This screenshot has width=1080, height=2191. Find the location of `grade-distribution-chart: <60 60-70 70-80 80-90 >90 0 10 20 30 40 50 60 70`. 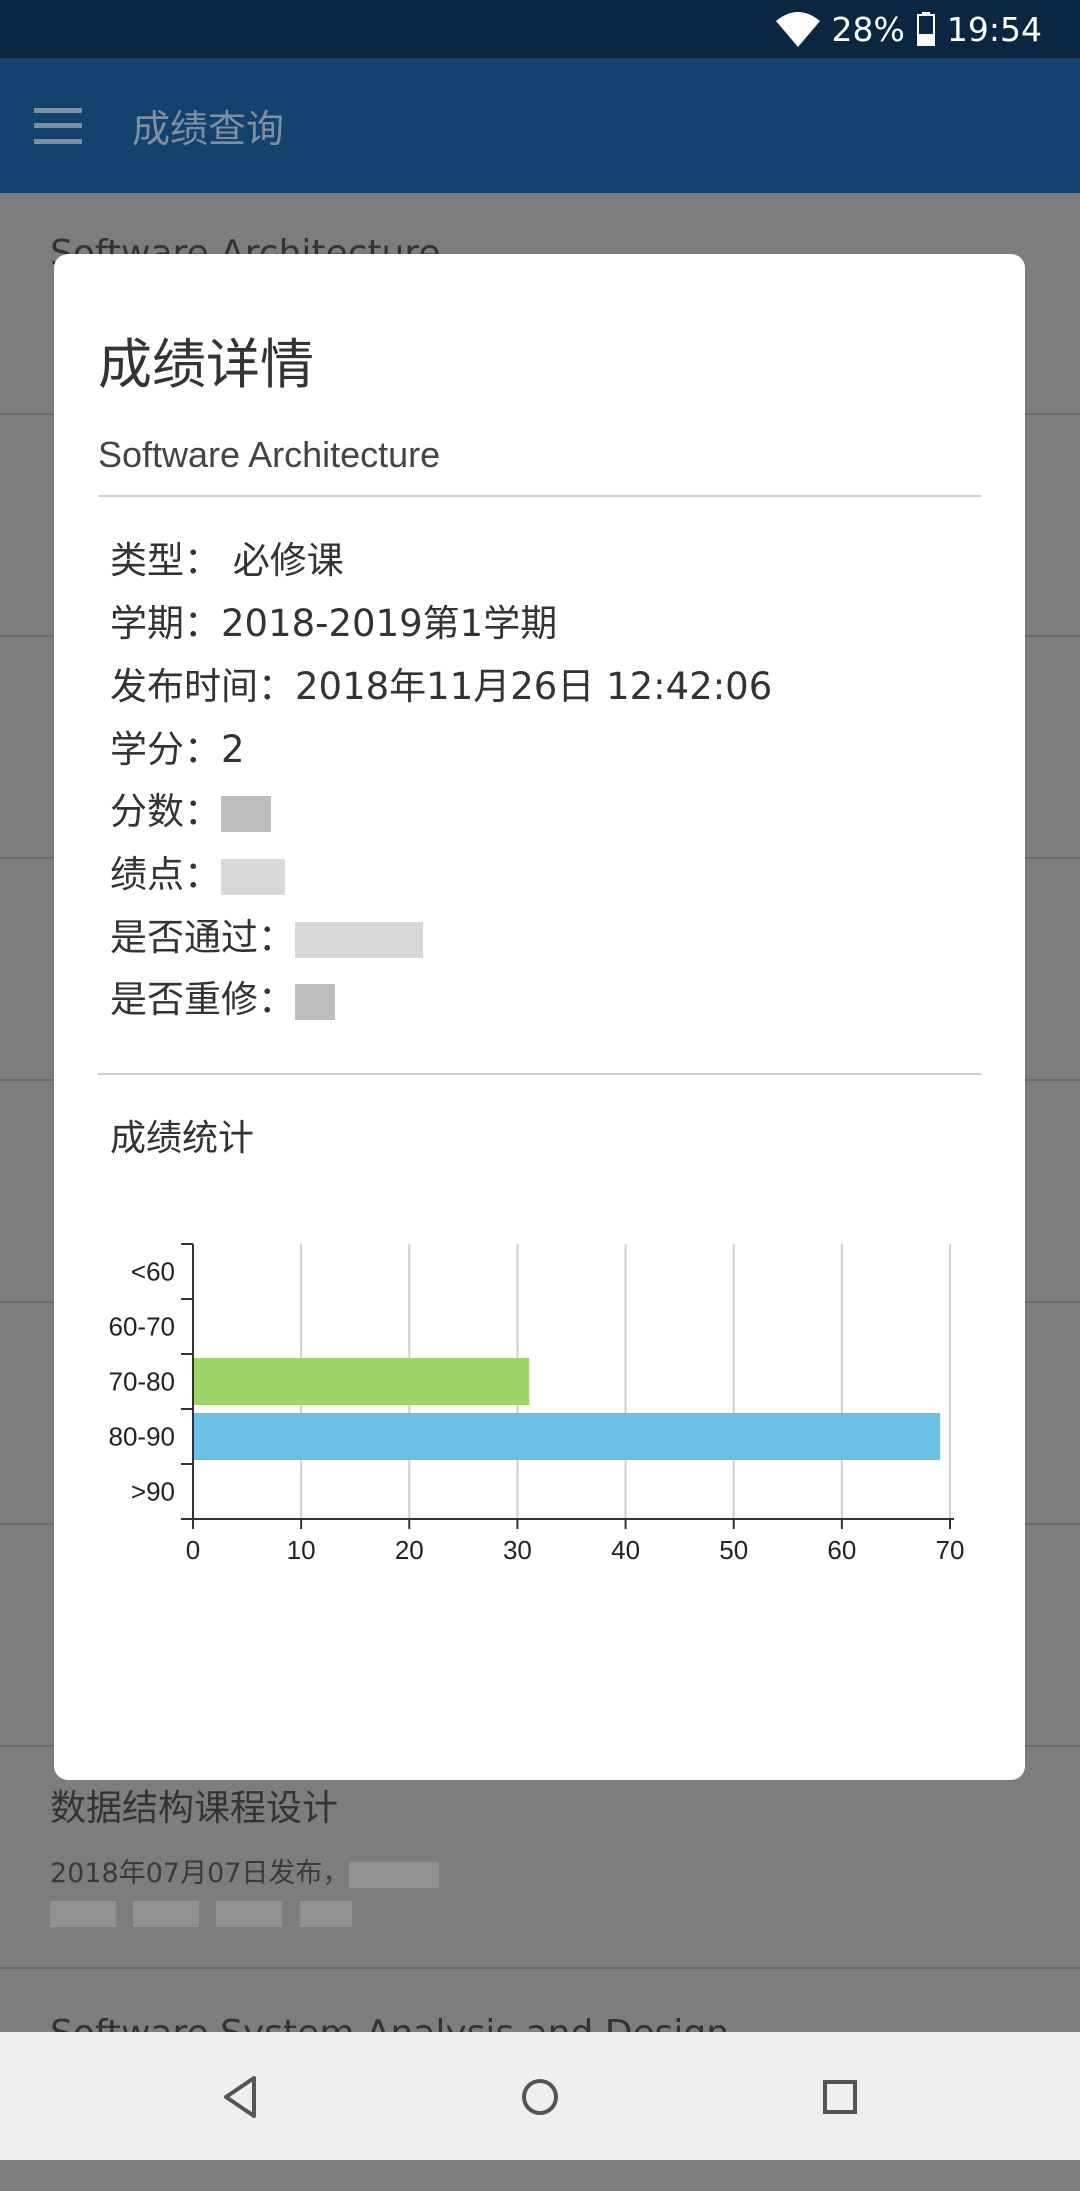

grade-distribution-chart: <60 60-70 70-80 80-90 >90 0 10 20 30 40 50 60 70 is located at coordinates (537, 1404).